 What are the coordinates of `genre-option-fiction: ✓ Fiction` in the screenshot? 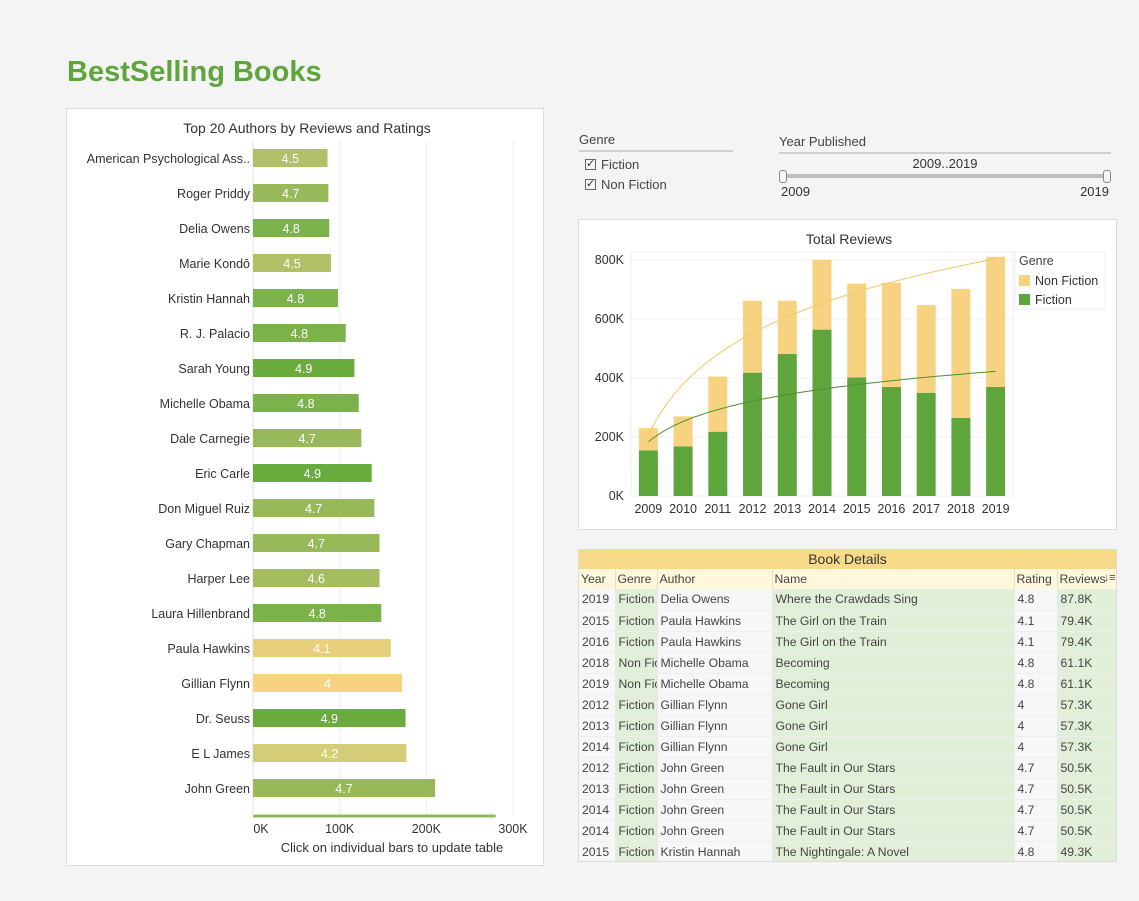 It's located at (659, 164).